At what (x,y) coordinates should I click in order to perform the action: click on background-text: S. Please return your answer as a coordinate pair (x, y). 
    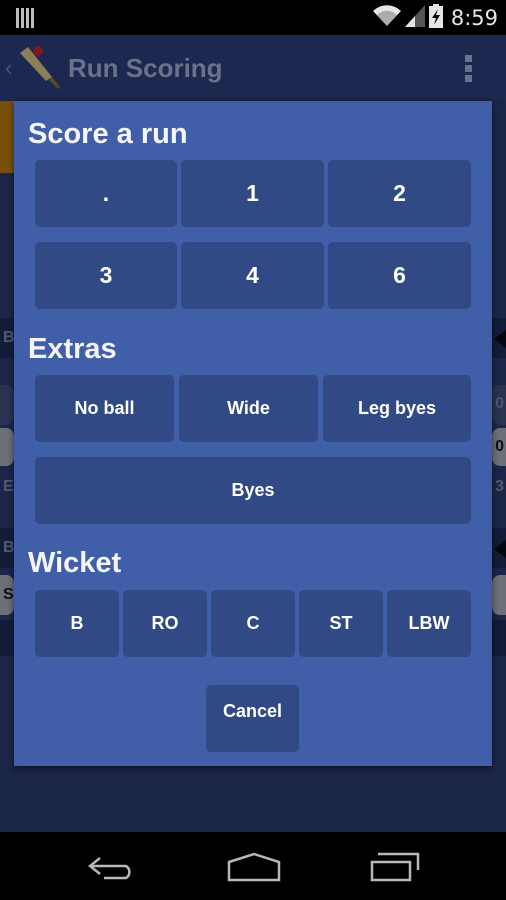
    Looking at the image, I should click on (8, 594).